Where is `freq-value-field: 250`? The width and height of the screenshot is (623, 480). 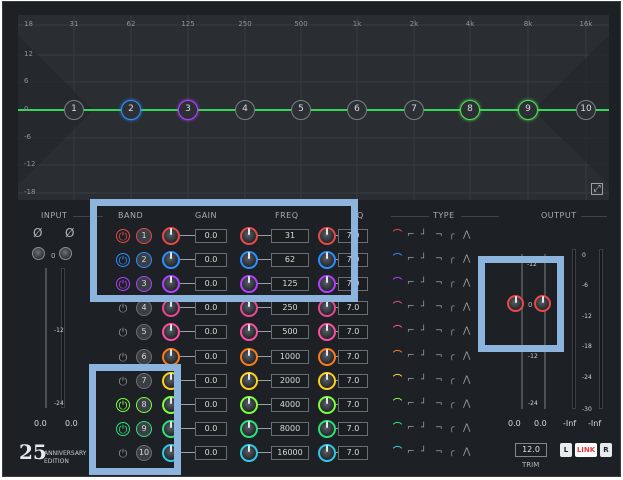 freq-value-field: 250 is located at coordinates (290, 308).